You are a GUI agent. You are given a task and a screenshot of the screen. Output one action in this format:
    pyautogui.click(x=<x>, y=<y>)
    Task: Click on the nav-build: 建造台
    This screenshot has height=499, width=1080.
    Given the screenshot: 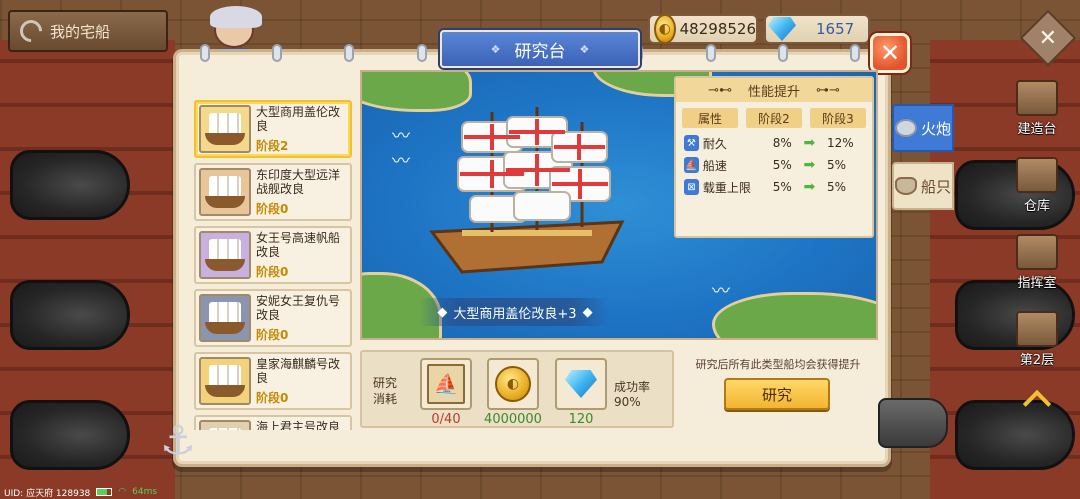 What is the action you would take?
    pyautogui.click(x=1037, y=108)
    